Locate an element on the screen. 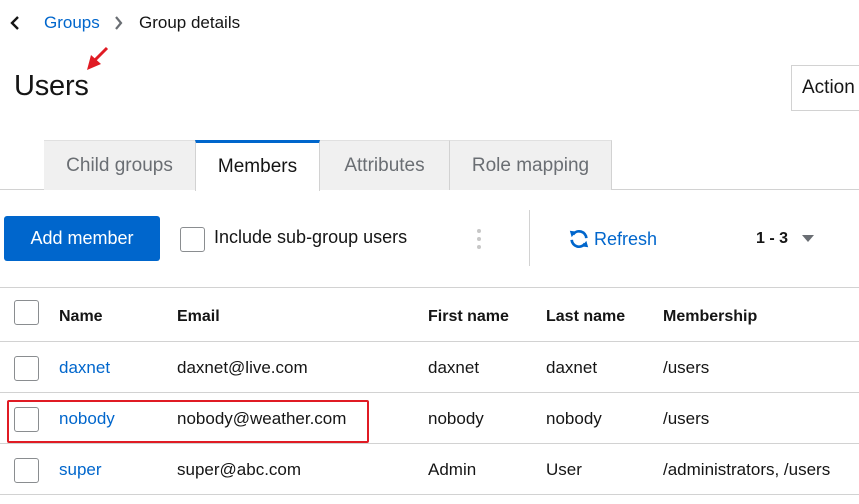 The image size is (859, 504). caret-down-icon is located at coordinates (808, 238).